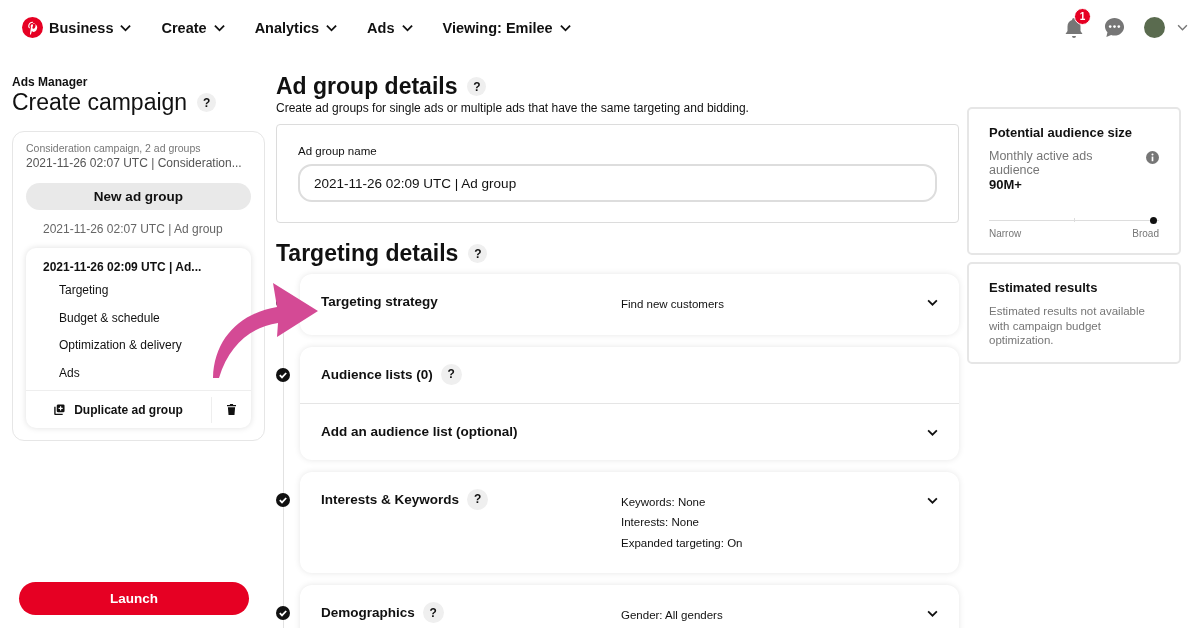 This screenshot has width=1200, height=628. What do you see at coordinates (301, 27) in the screenshot?
I see `nav-menu-button: Analytics` at bounding box center [301, 27].